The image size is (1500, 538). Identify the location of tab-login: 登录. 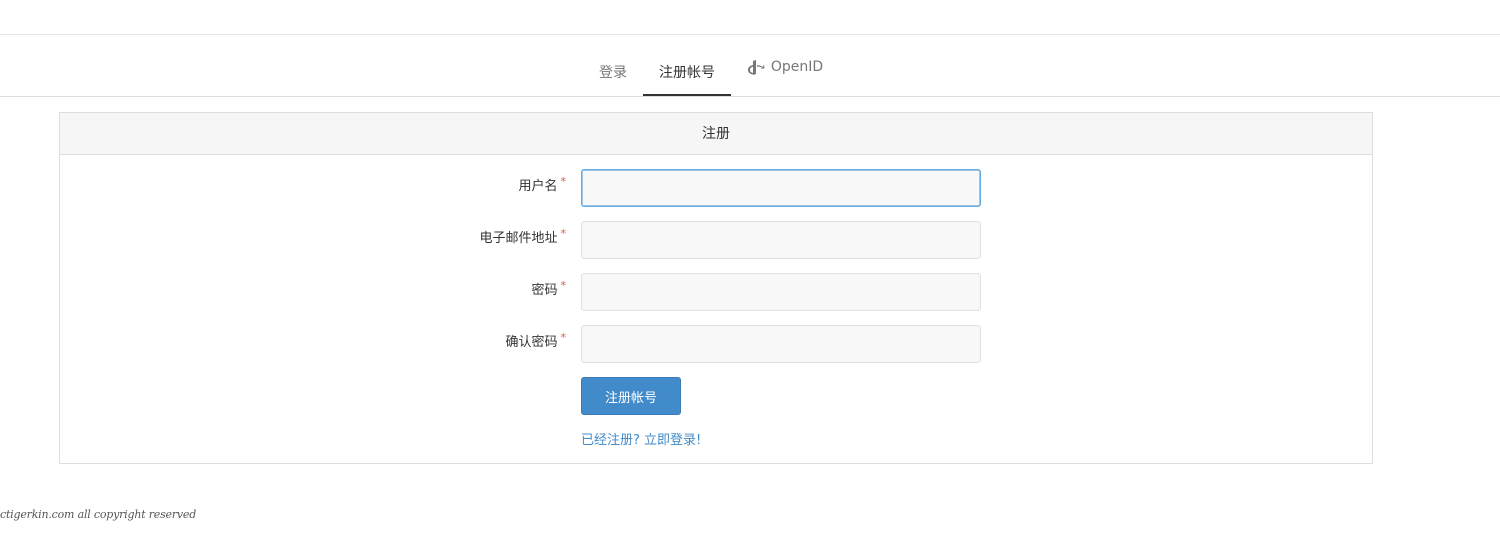
(613, 65).